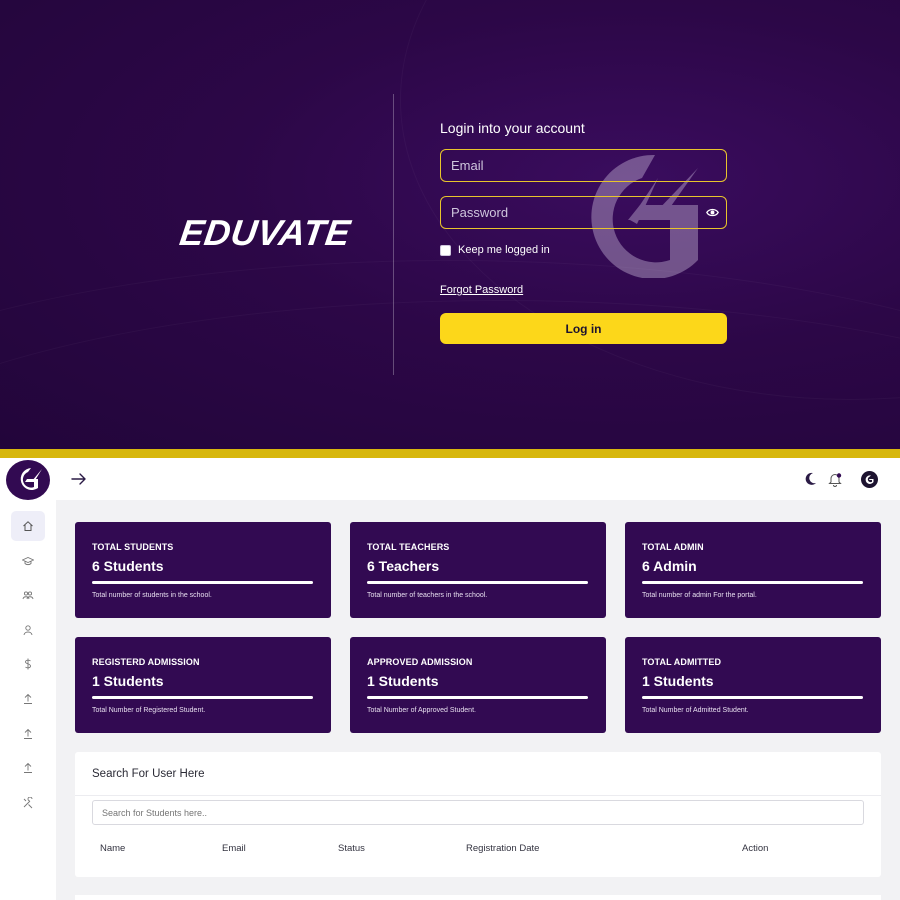 The height and width of the screenshot is (900, 900). Describe the element at coordinates (481, 290) in the screenshot. I see `forgot-password-link: Forgot Password` at that location.